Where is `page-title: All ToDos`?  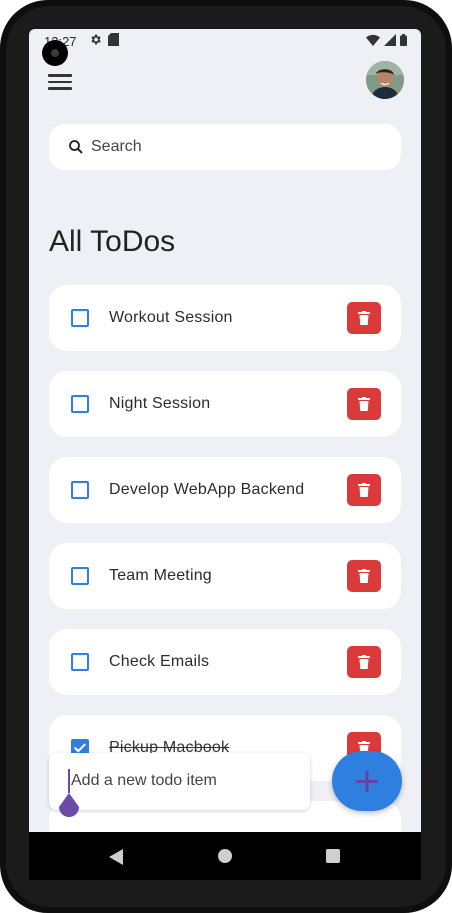
page-title: All ToDos is located at coordinates (112, 241).